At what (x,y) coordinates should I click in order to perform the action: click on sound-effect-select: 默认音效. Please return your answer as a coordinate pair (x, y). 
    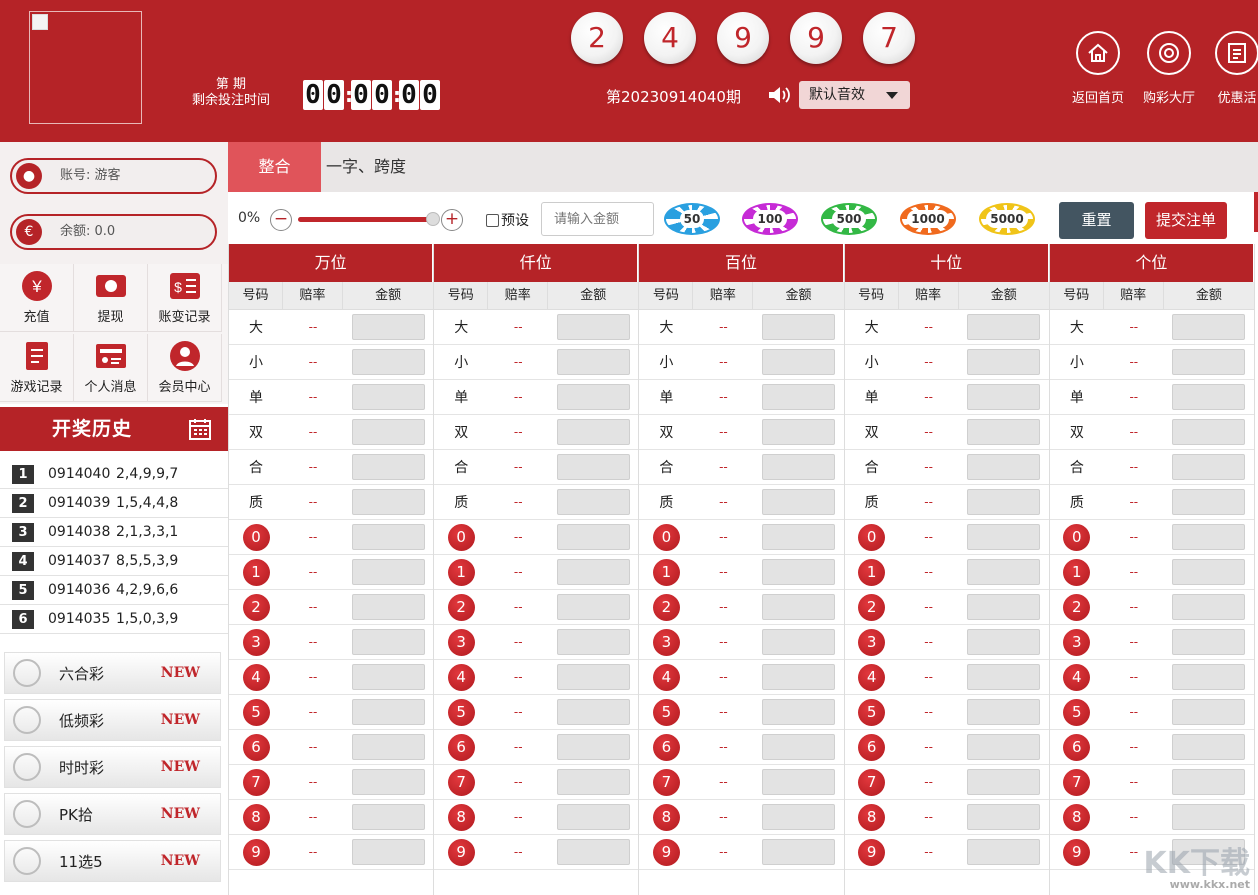
    Looking at the image, I should click on (854, 95).